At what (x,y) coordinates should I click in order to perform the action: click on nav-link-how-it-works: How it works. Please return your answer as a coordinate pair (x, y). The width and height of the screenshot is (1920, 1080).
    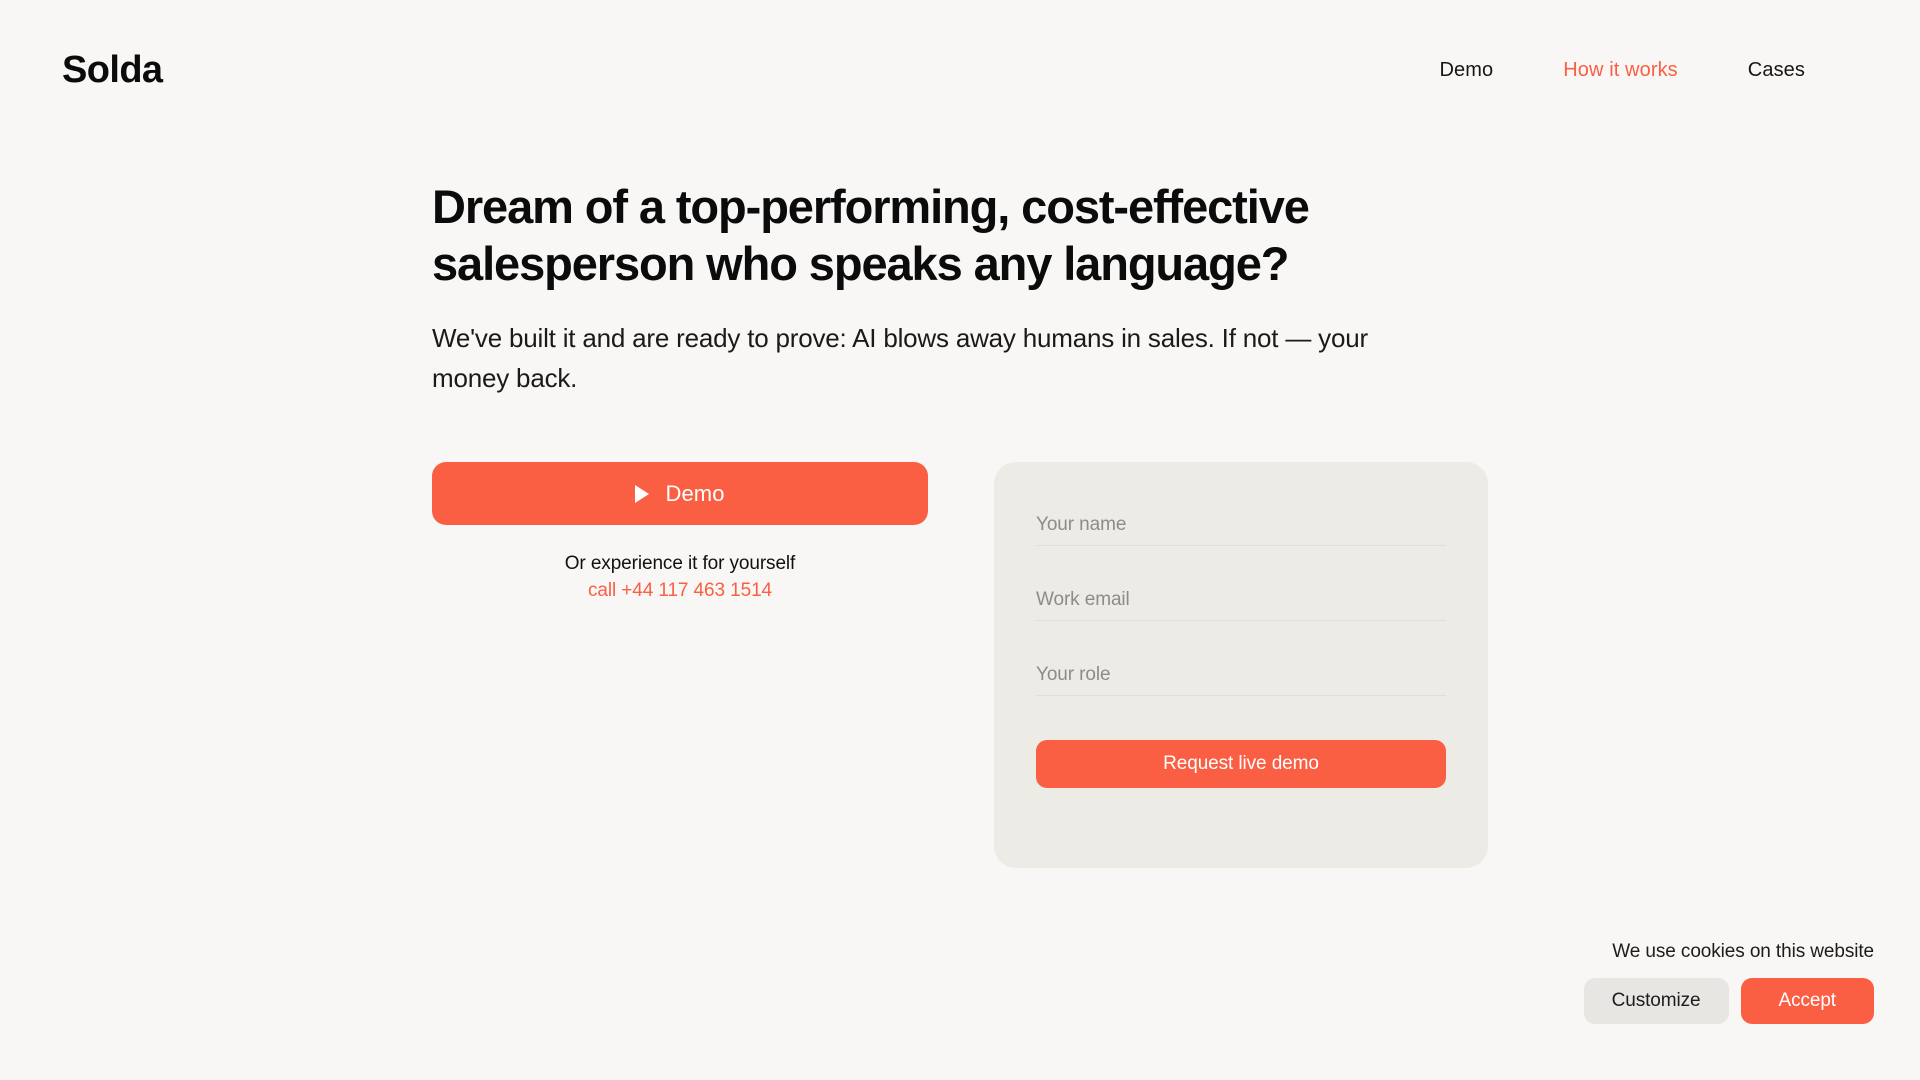
    Looking at the image, I should click on (1620, 70).